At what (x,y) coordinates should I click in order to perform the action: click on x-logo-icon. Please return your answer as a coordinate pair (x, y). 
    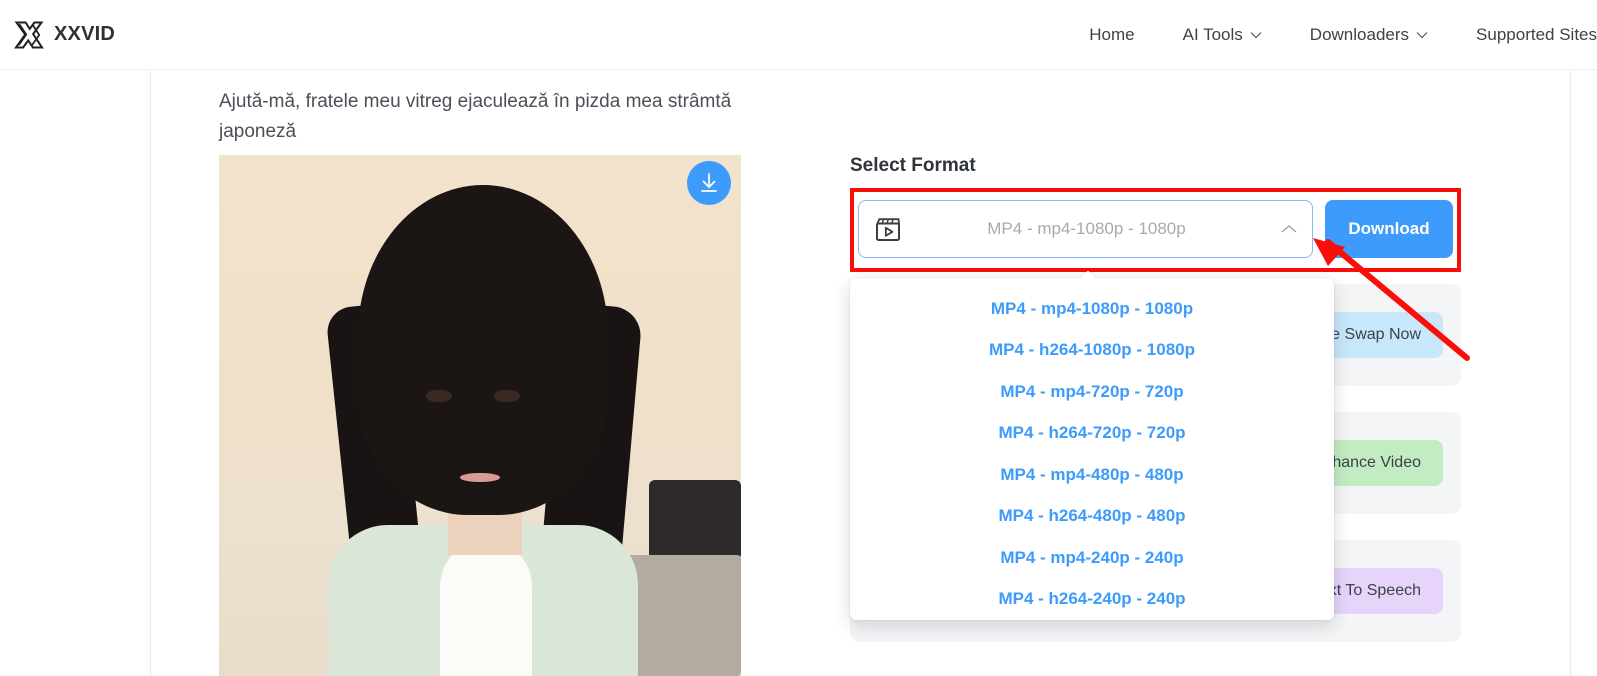
    Looking at the image, I should click on (29, 35).